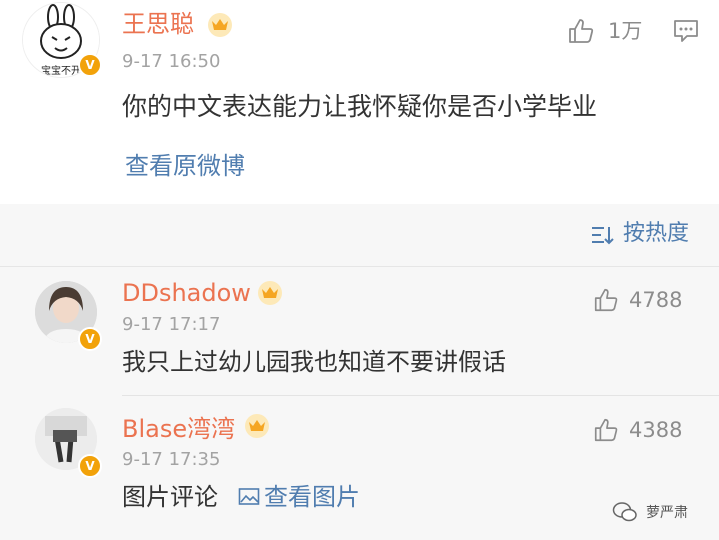  Describe the element at coordinates (170, 497) in the screenshot. I see `comment-text: 图片评论` at that location.